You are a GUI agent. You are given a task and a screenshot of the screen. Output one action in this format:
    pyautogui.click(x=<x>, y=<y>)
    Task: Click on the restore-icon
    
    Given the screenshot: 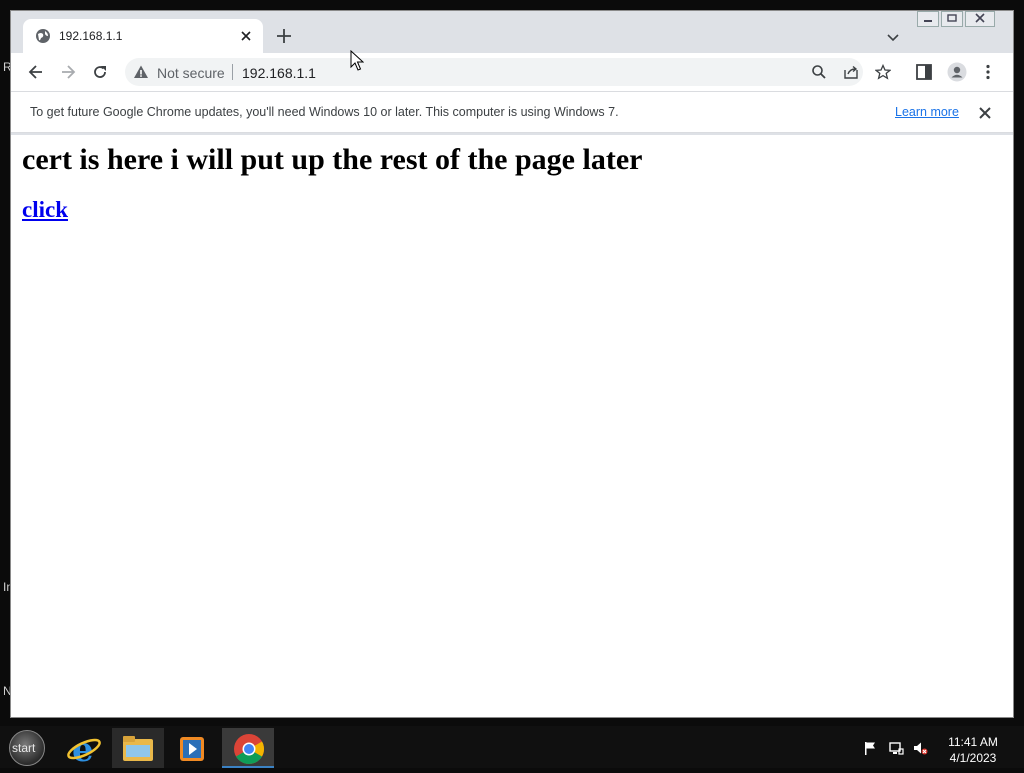 What is the action you would take?
    pyautogui.click(x=952, y=18)
    